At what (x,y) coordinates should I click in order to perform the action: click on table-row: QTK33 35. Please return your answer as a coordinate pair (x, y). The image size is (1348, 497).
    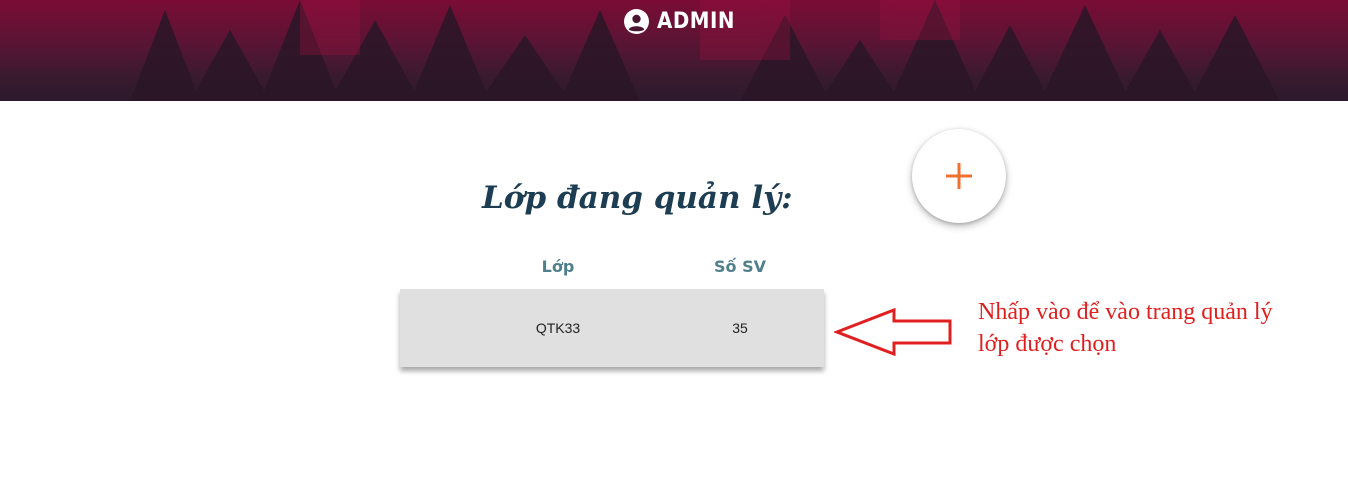
    Looking at the image, I should click on (612, 328).